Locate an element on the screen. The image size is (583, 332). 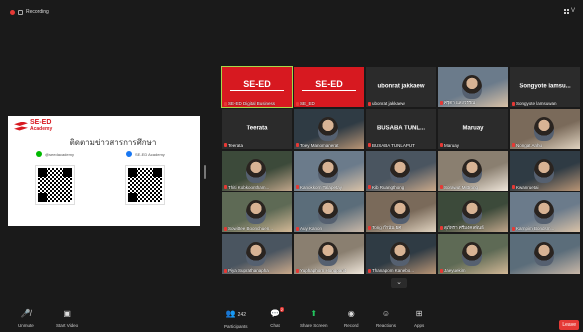
participant-name-text: Yuphaphorn Hongpanit is located at coordinates (323, 271).